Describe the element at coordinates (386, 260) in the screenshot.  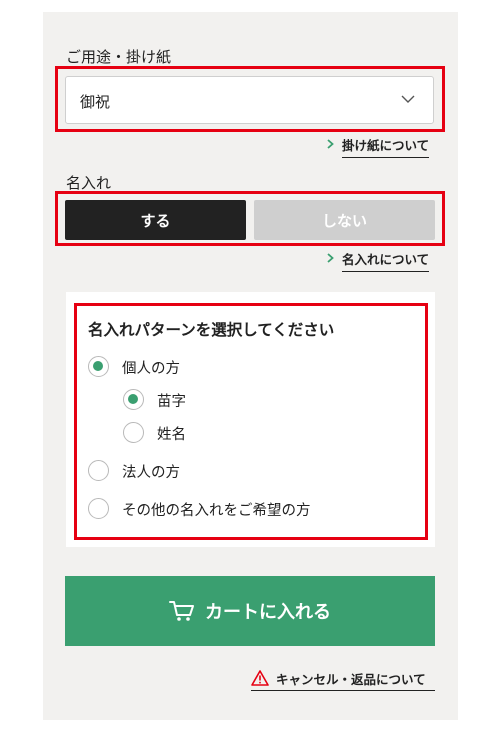
I see `naire-info-link: 名入れについて` at that location.